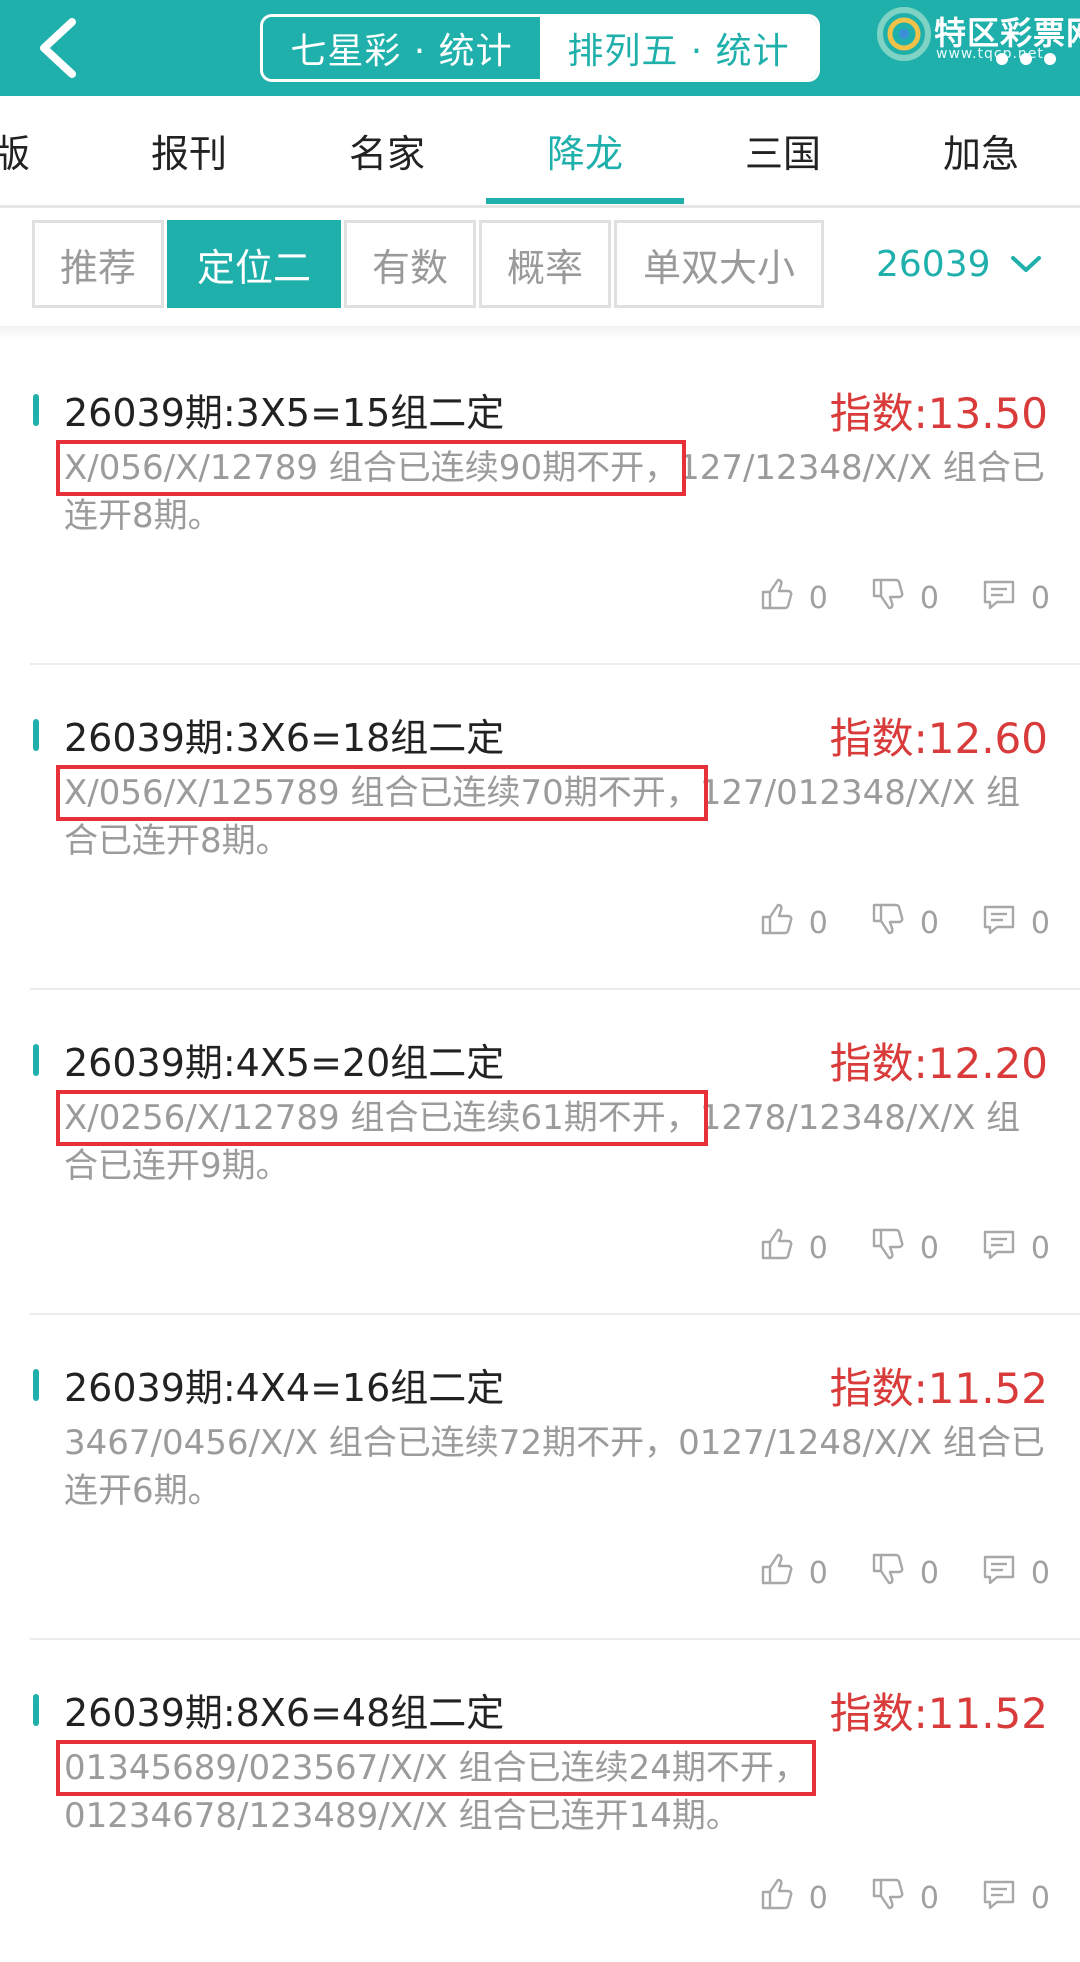 This screenshot has width=1080, height=1962. Describe the element at coordinates (98, 264) in the screenshot. I see `subtab-tuijian: 推荐` at that location.